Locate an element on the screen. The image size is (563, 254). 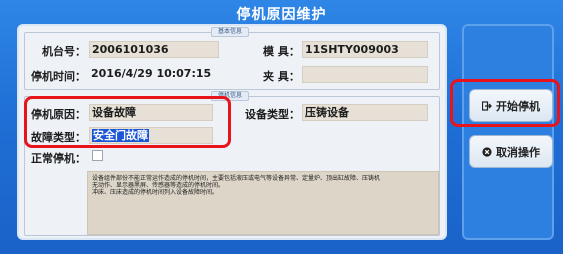
machine-field: 2006101036 is located at coordinates (154, 49).